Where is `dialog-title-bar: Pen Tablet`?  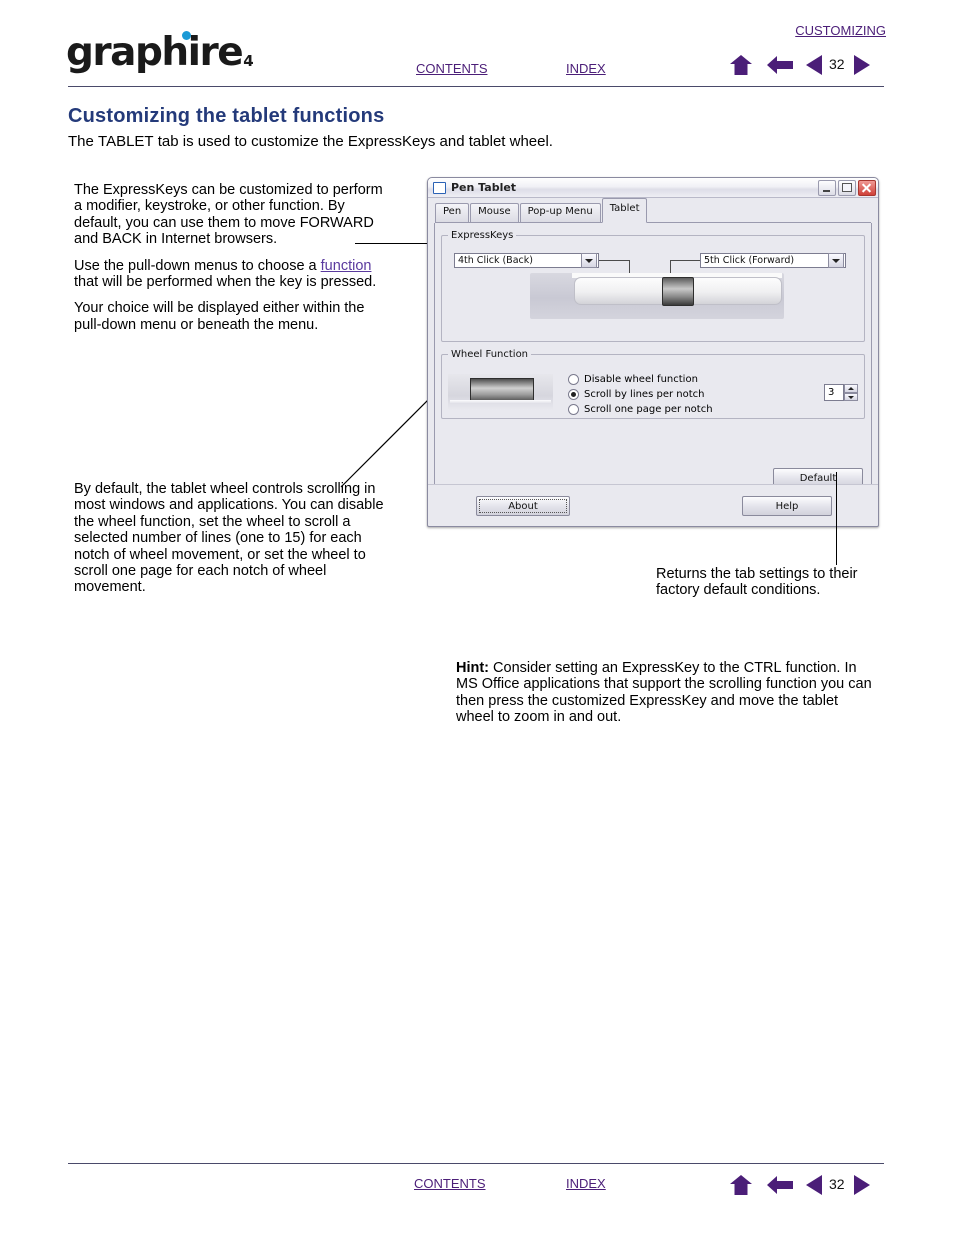
dialog-title-bar: Pen Tablet is located at coordinates (653, 188).